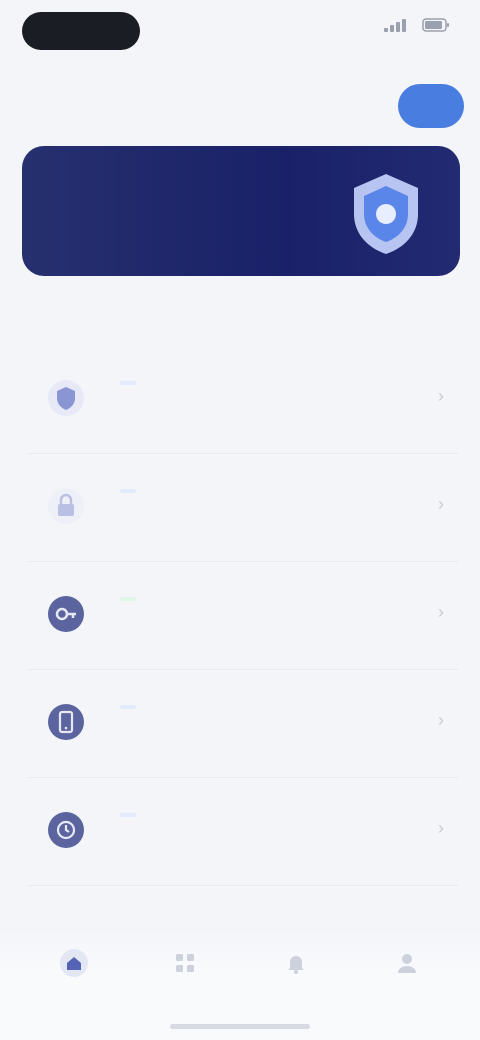  Describe the element at coordinates (296, 977) in the screenshot. I see `tab-notifications` at that location.